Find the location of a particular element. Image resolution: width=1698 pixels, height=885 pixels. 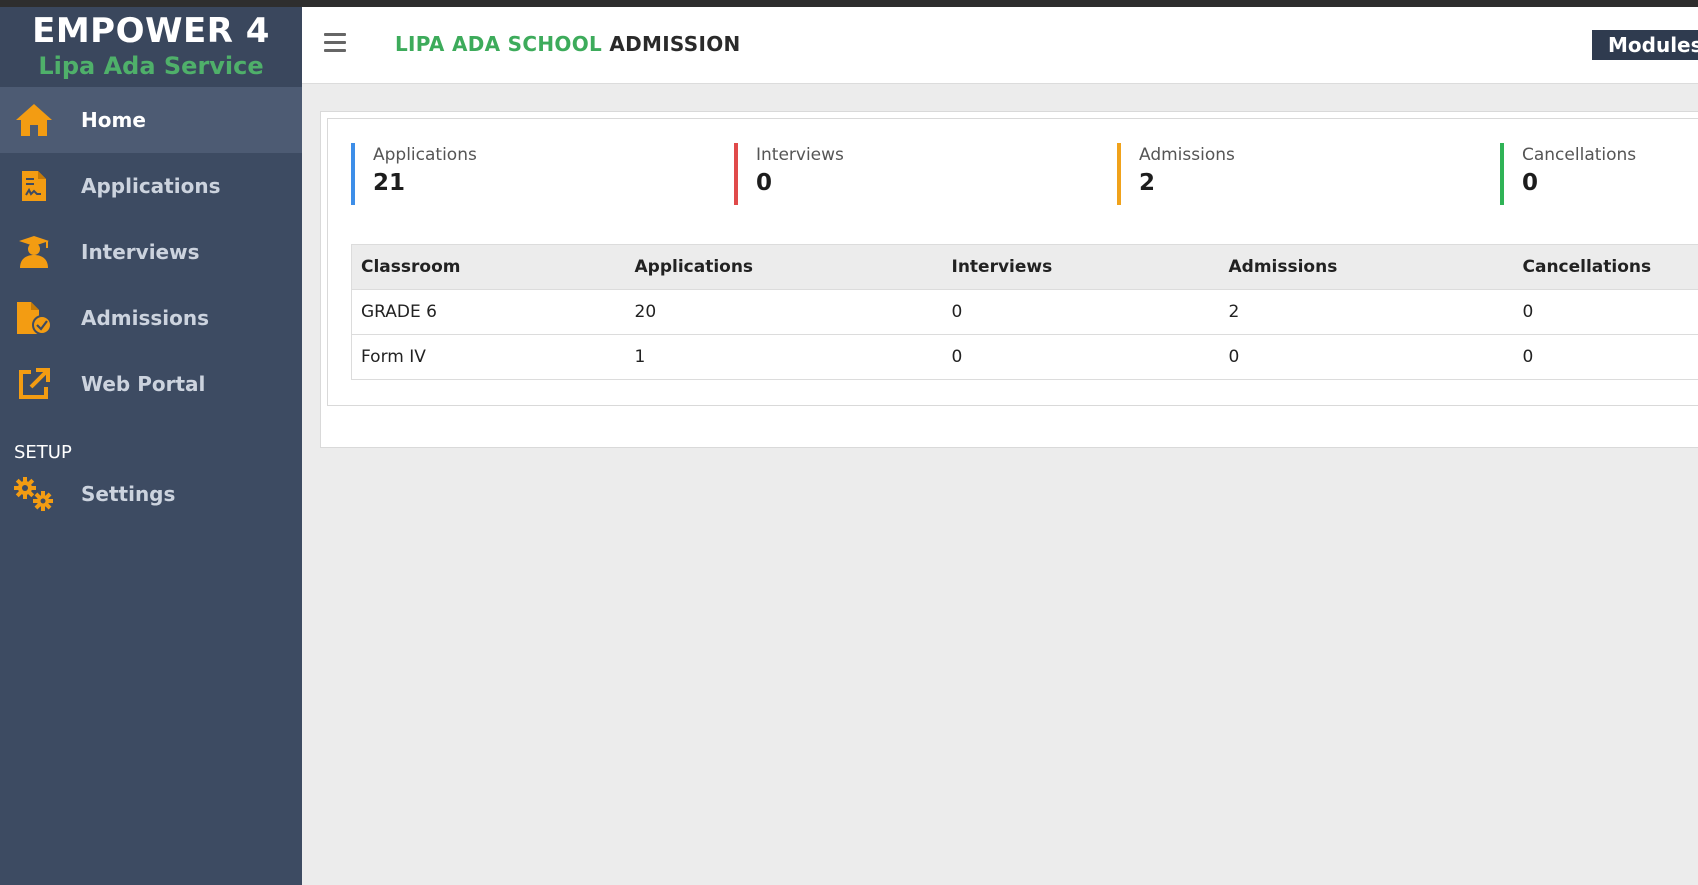

column-header-applications: Applications is located at coordinates (784, 267).